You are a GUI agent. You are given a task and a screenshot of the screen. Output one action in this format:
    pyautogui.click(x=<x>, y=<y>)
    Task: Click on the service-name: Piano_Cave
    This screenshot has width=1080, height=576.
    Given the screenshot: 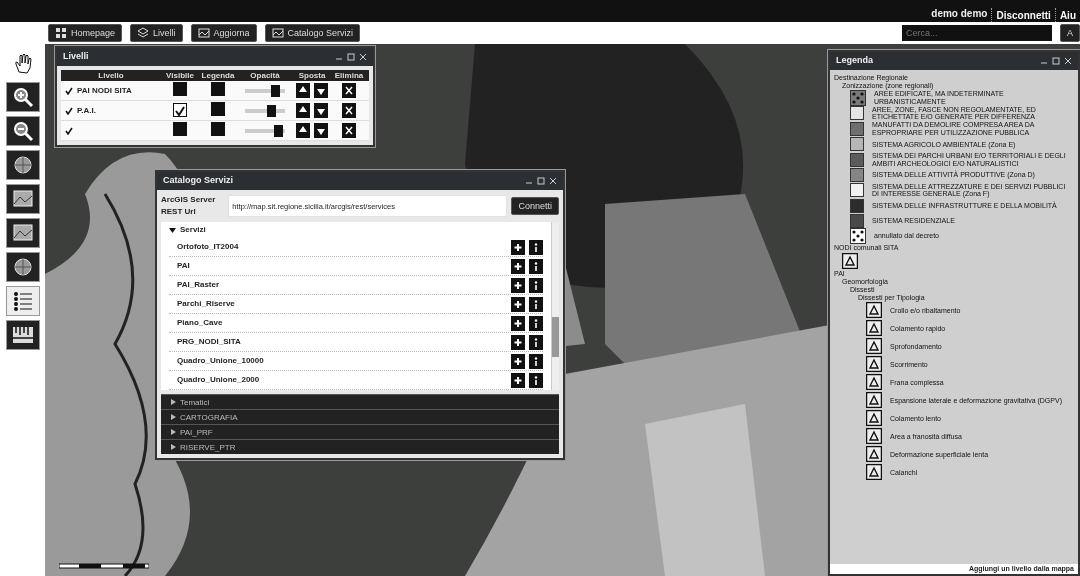 What is the action you would take?
    pyautogui.click(x=200, y=323)
    